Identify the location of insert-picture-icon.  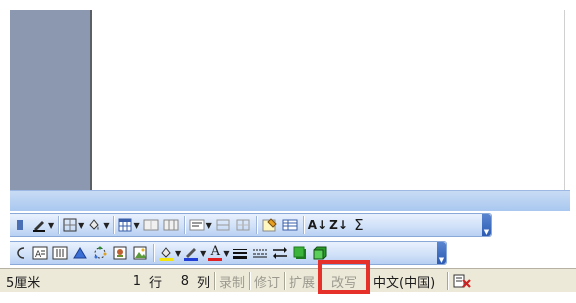
(140, 253).